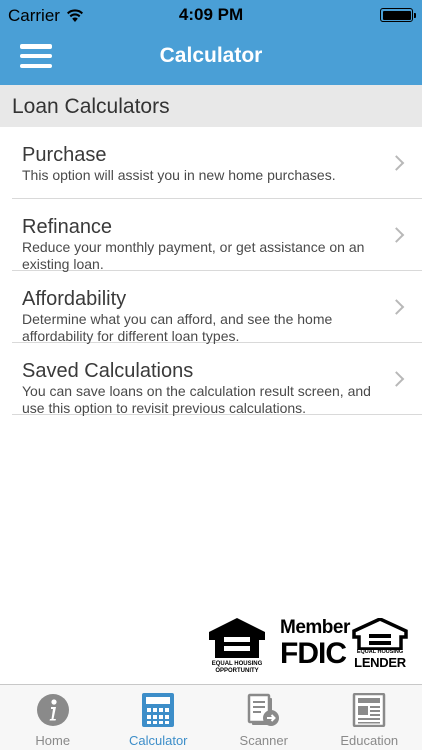  I want to click on lender-big-label: LENDER, so click(380, 662).